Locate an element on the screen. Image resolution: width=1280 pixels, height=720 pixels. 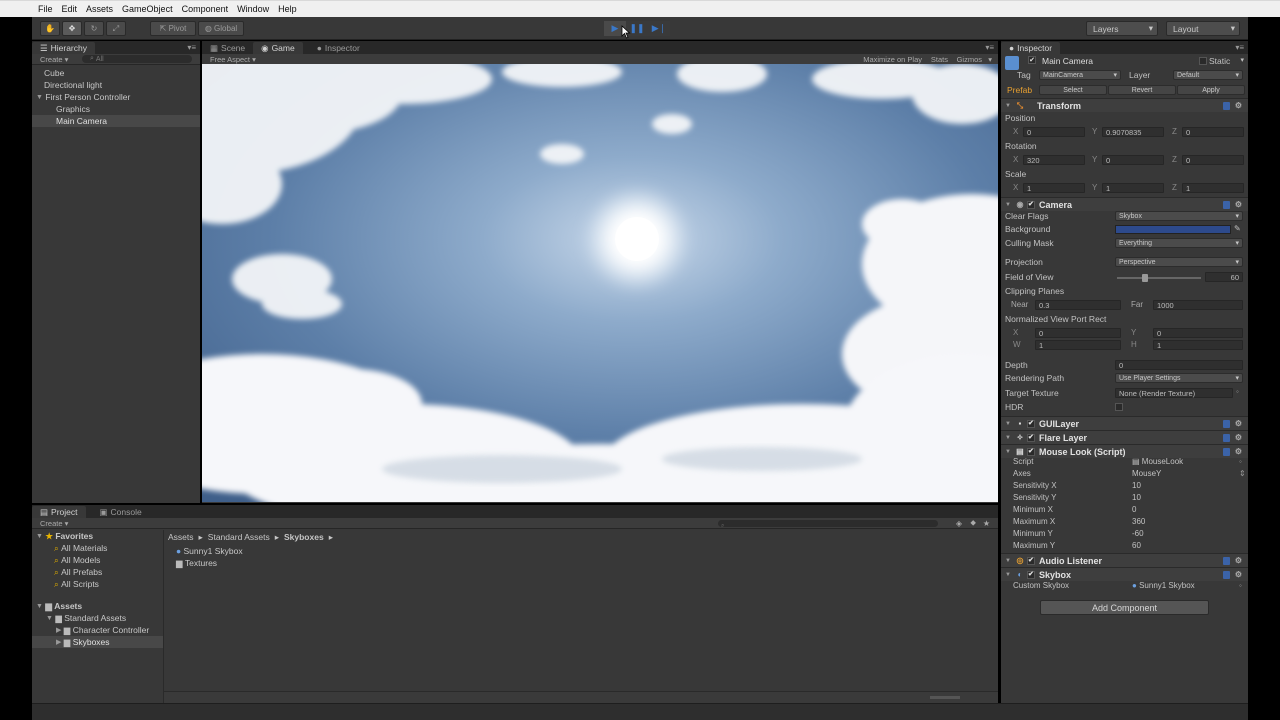
camera-enabled-checkbox: ✔ is located at coordinates (1030, 204).